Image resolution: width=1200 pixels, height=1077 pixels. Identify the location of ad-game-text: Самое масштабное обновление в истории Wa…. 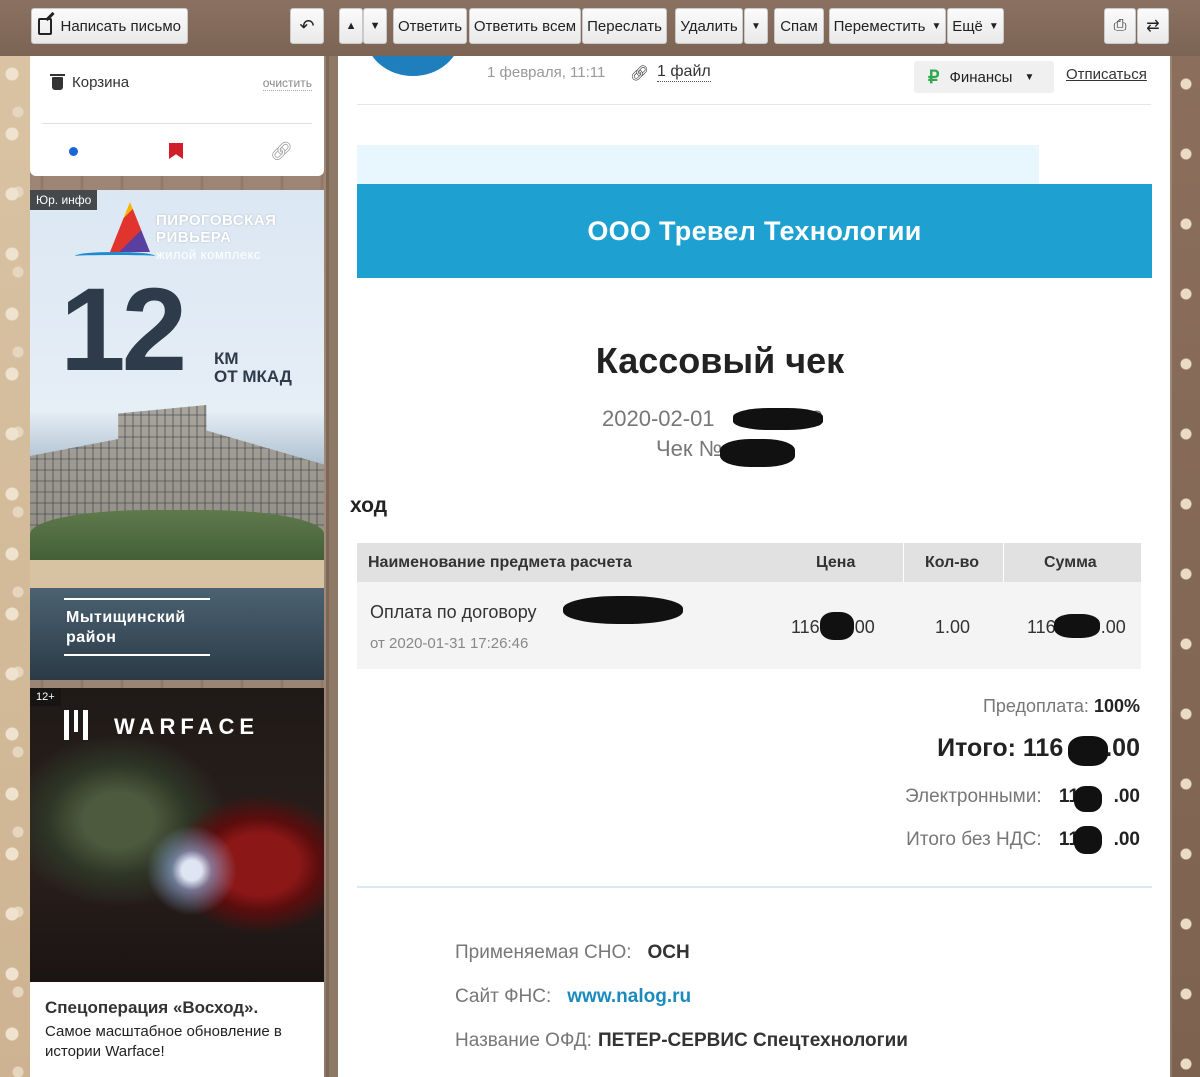
(163, 1041).